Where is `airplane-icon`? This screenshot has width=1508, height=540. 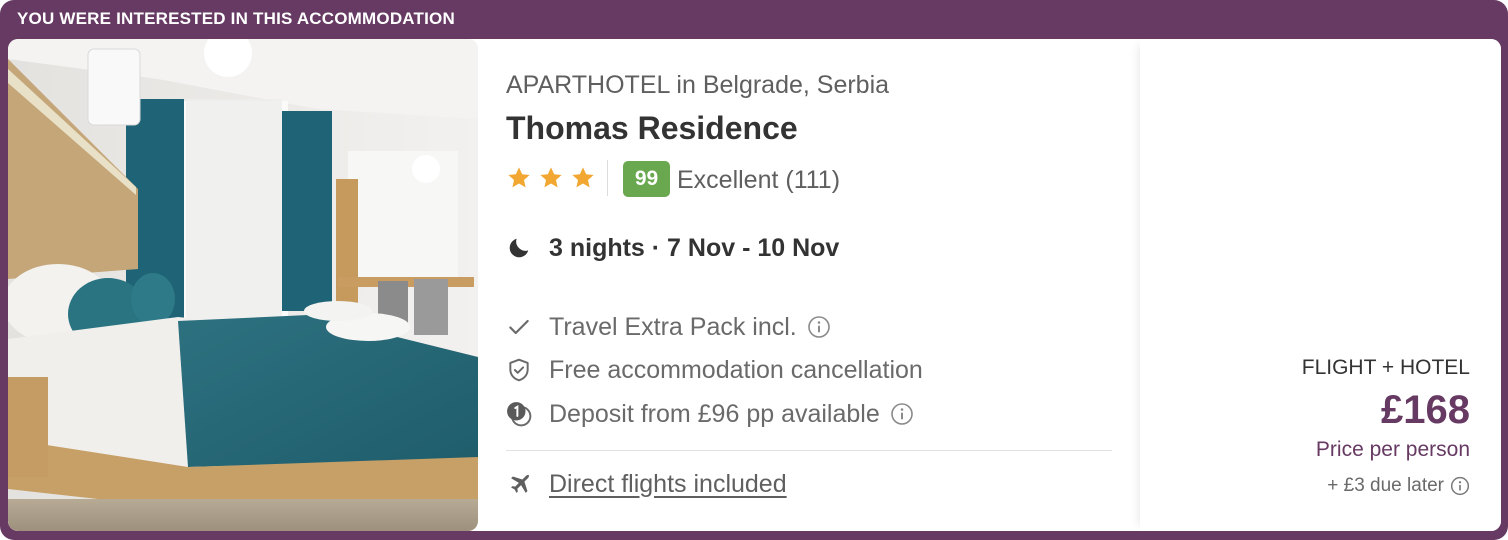
airplane-icon is located at coordinates (520, 483).